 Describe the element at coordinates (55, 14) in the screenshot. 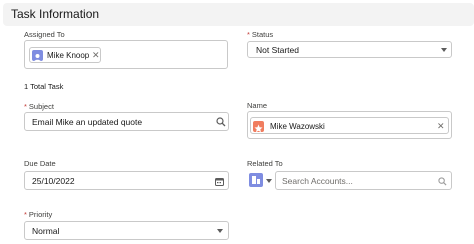

I see `section-title: Task Information` at that location.